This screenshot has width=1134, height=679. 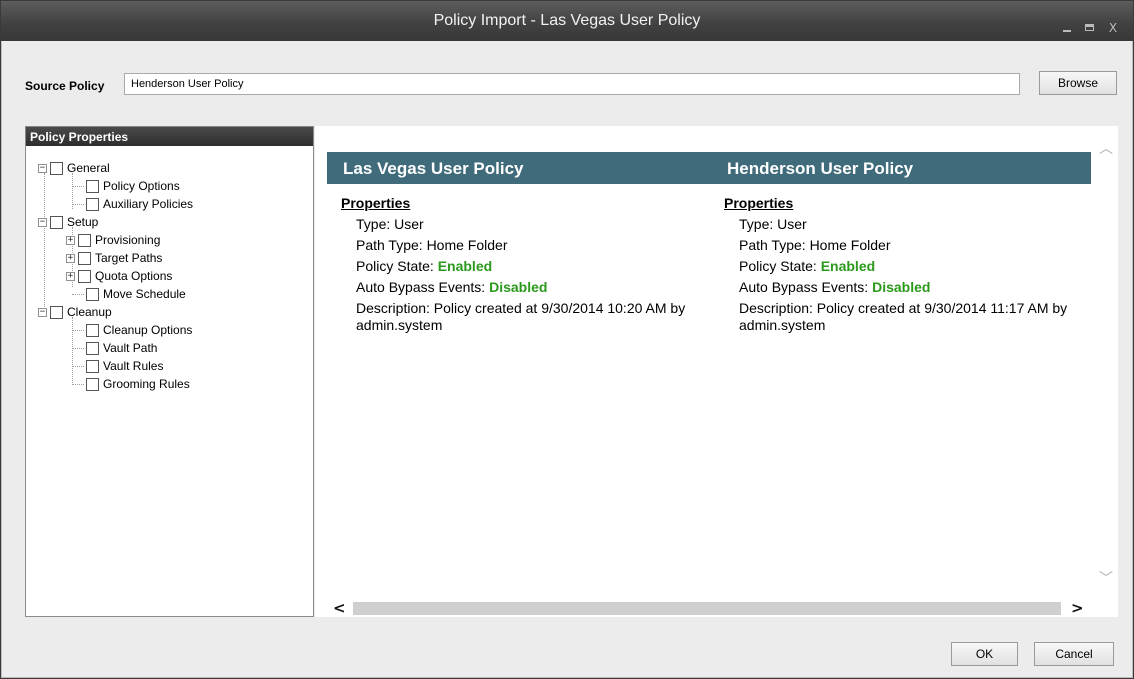 I want to click on tree-node-policy-options: Policy Options, so click(x=133, y=186).